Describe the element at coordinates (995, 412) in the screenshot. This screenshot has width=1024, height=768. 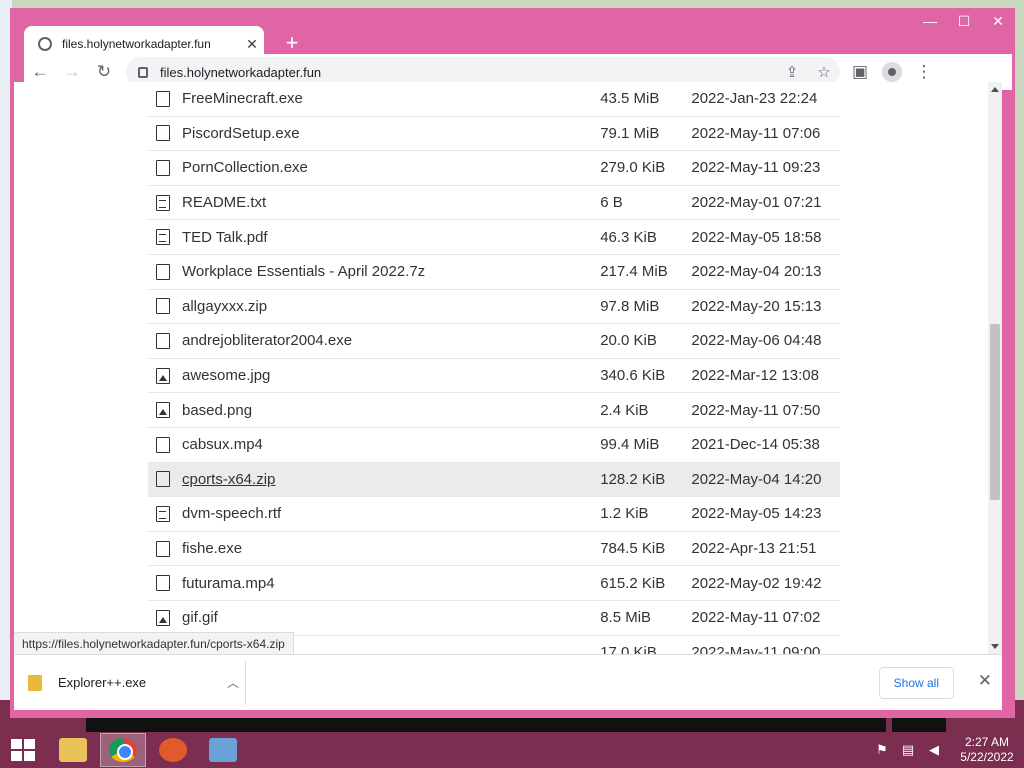
I see `scrollbar-thumb` at that location.